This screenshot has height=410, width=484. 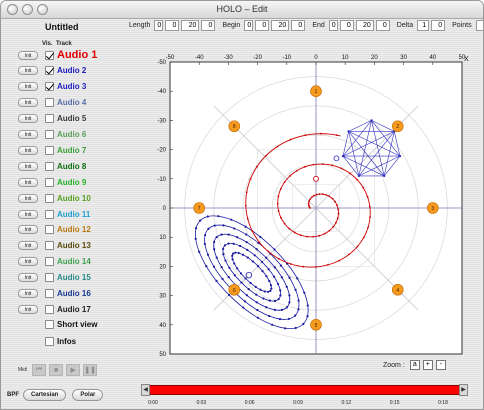 I want to click on track-row: Init Audio 6, so click(x=52, y=135).